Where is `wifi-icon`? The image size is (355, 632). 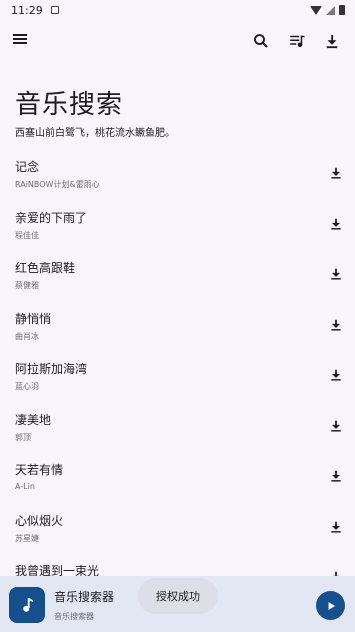 wifi-icon is located at coordinates (316, 10).